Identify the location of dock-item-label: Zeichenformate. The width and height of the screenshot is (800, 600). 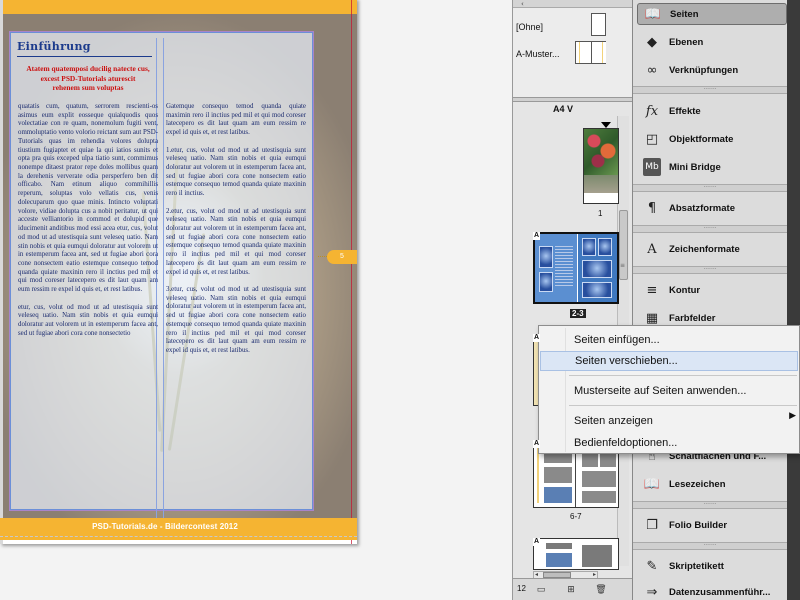
(704, 249).